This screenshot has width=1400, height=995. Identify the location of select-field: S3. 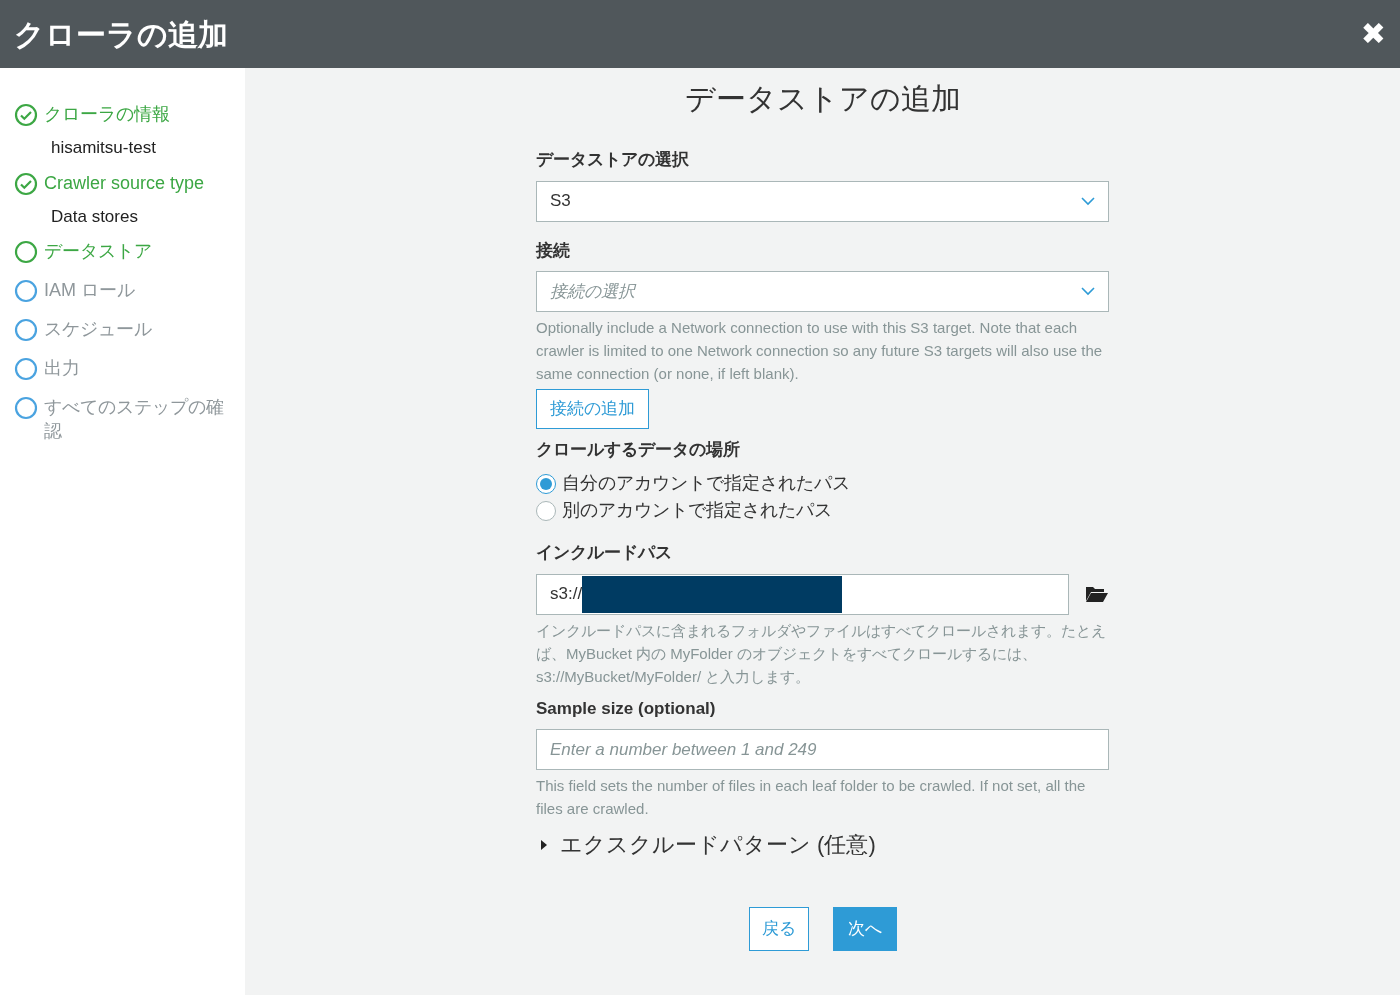
(822, 201).